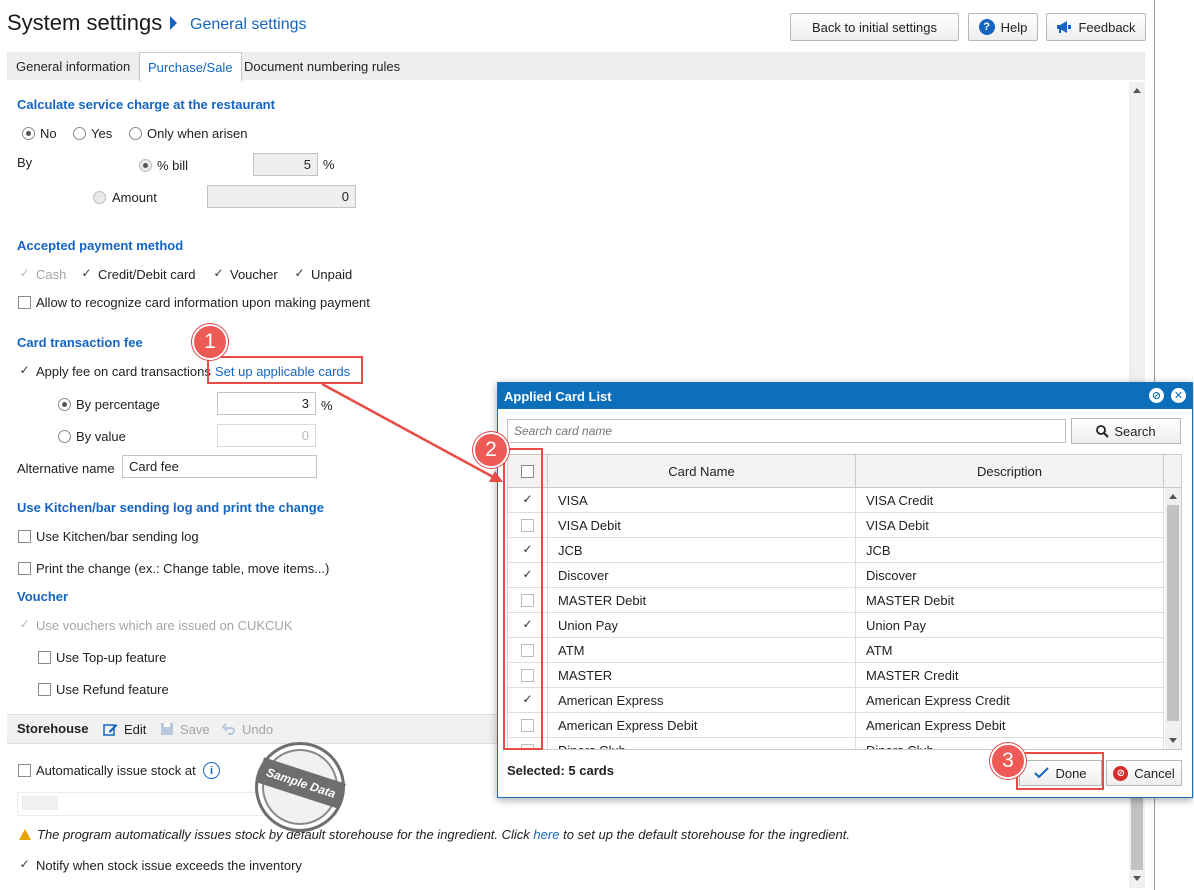 This screenshot has height=890, width=1194. Describe the element at coordinates (100, 245) in the screenshot. I see `payment-method-title: Accepted payment method` at that location.